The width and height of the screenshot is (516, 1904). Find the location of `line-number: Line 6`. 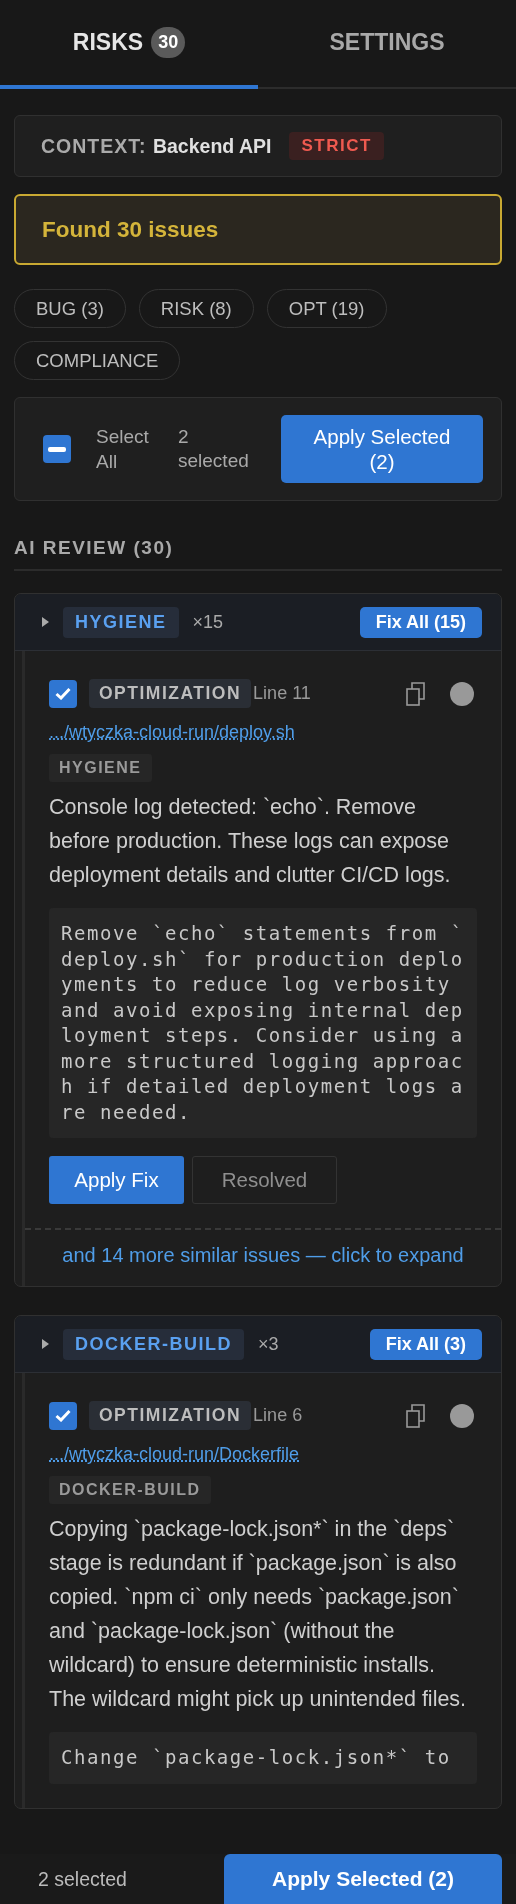

line-number: Line 6 is located at coordinates (278, 1415).